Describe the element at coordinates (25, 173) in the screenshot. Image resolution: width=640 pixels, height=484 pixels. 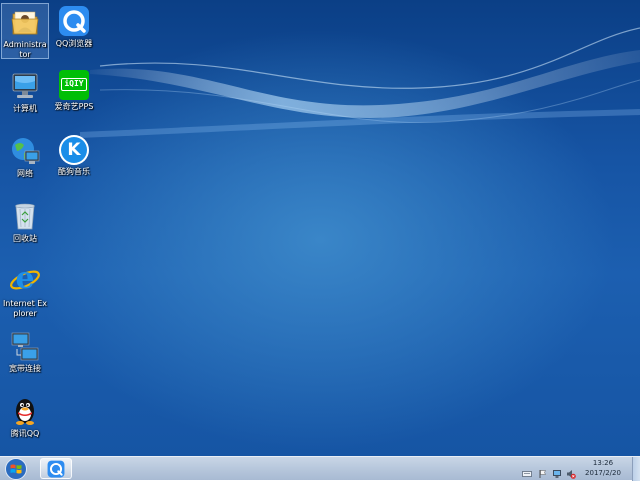
I see `icon-label: 网络` at that location.